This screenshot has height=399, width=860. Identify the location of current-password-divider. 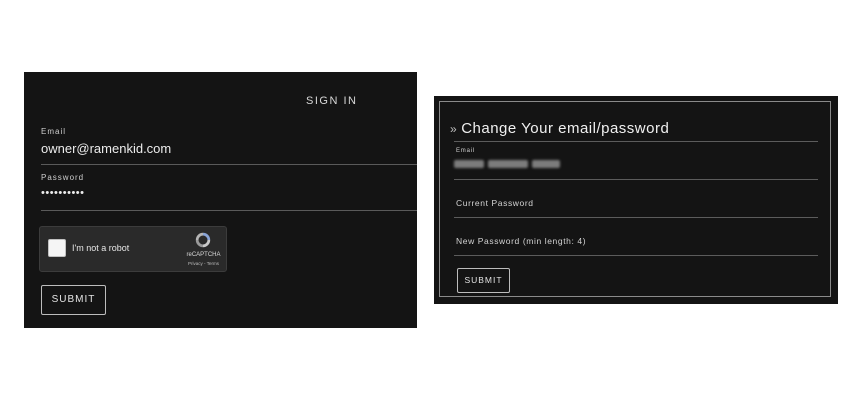
(636, 217).